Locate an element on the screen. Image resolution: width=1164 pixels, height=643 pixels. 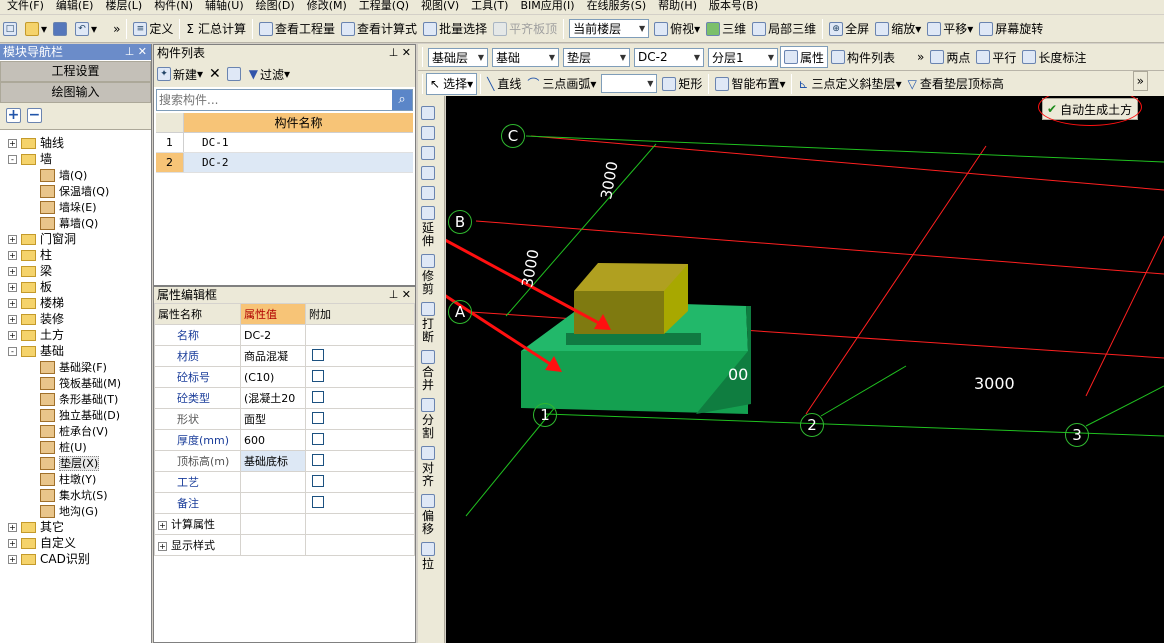
nav-tree-item: + 自定义 is located at coordinates (79, 543).